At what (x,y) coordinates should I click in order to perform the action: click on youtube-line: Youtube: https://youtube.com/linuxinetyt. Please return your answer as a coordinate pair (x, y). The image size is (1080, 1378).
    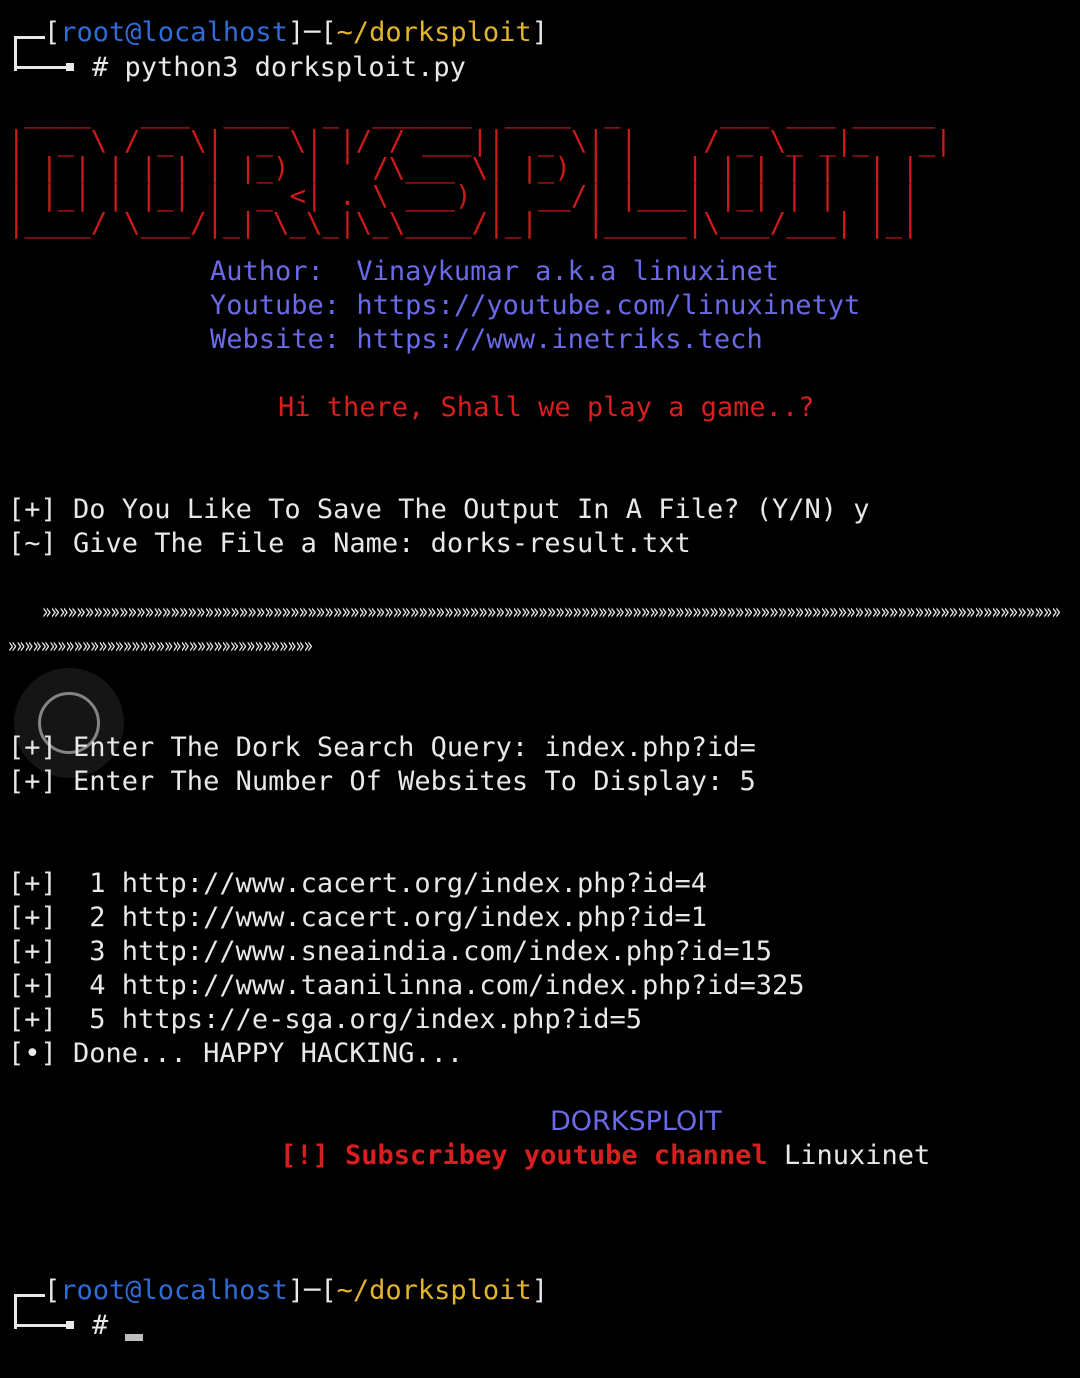
    Looking at the image, I should click on (535, 305).